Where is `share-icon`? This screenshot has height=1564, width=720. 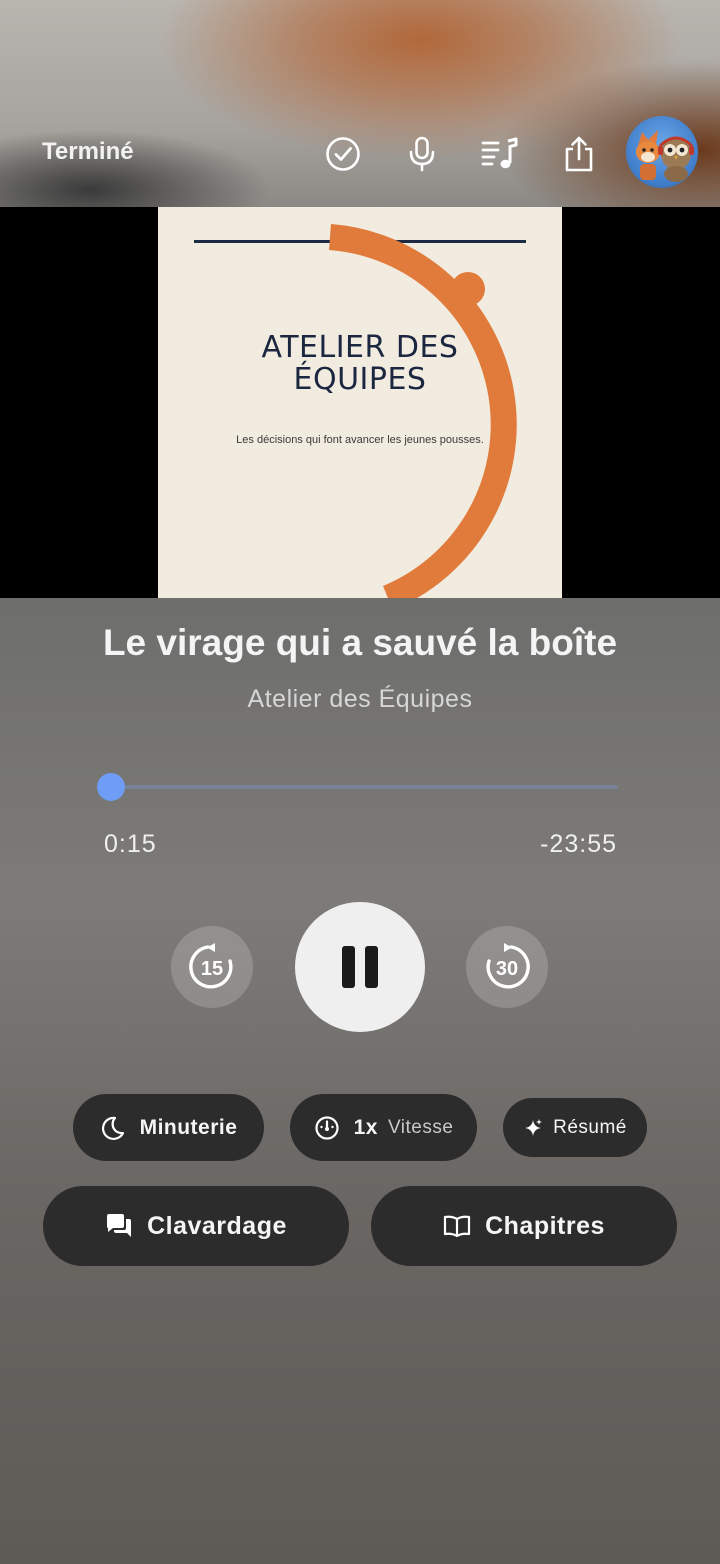
share-icon is located at coordinates (579, 154).